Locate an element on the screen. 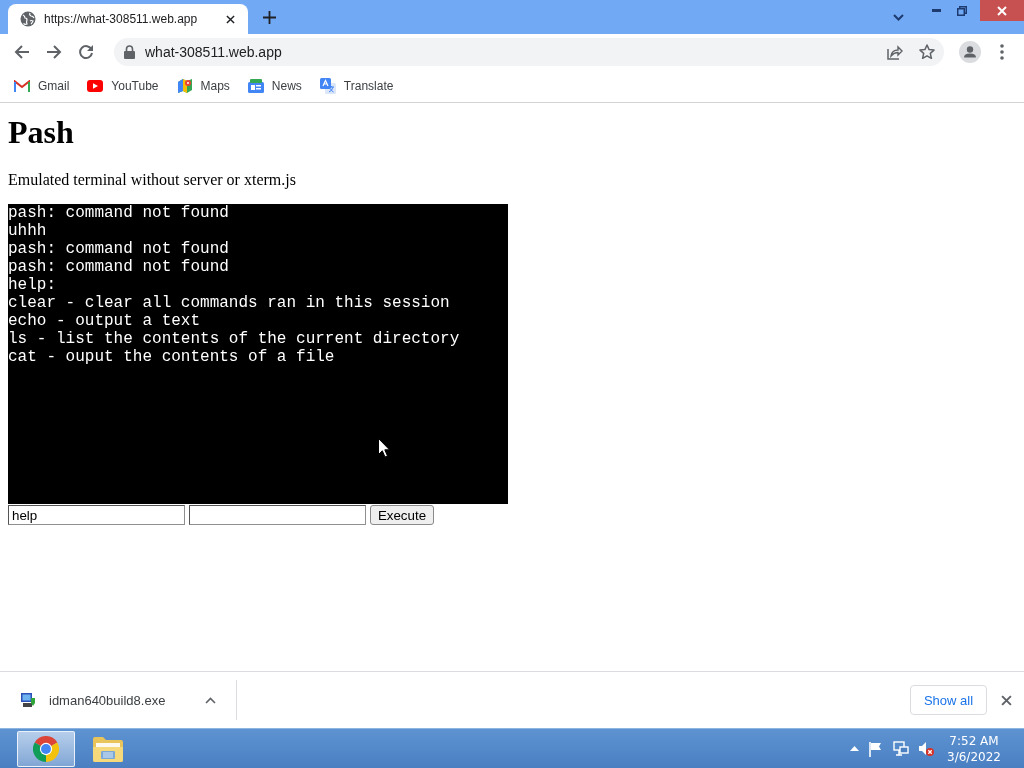 The width and height of the screenshot is (1024, 768). play-icon is located at coordinates (95, 86).